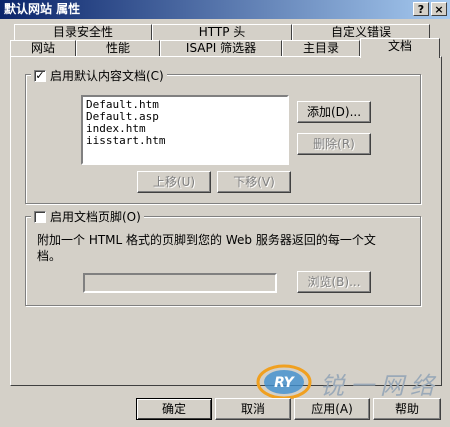  What do you see at coordinates (407, 409) in the screenshot?
I see `help-button: 帮助` at bounding box center [407, 409].